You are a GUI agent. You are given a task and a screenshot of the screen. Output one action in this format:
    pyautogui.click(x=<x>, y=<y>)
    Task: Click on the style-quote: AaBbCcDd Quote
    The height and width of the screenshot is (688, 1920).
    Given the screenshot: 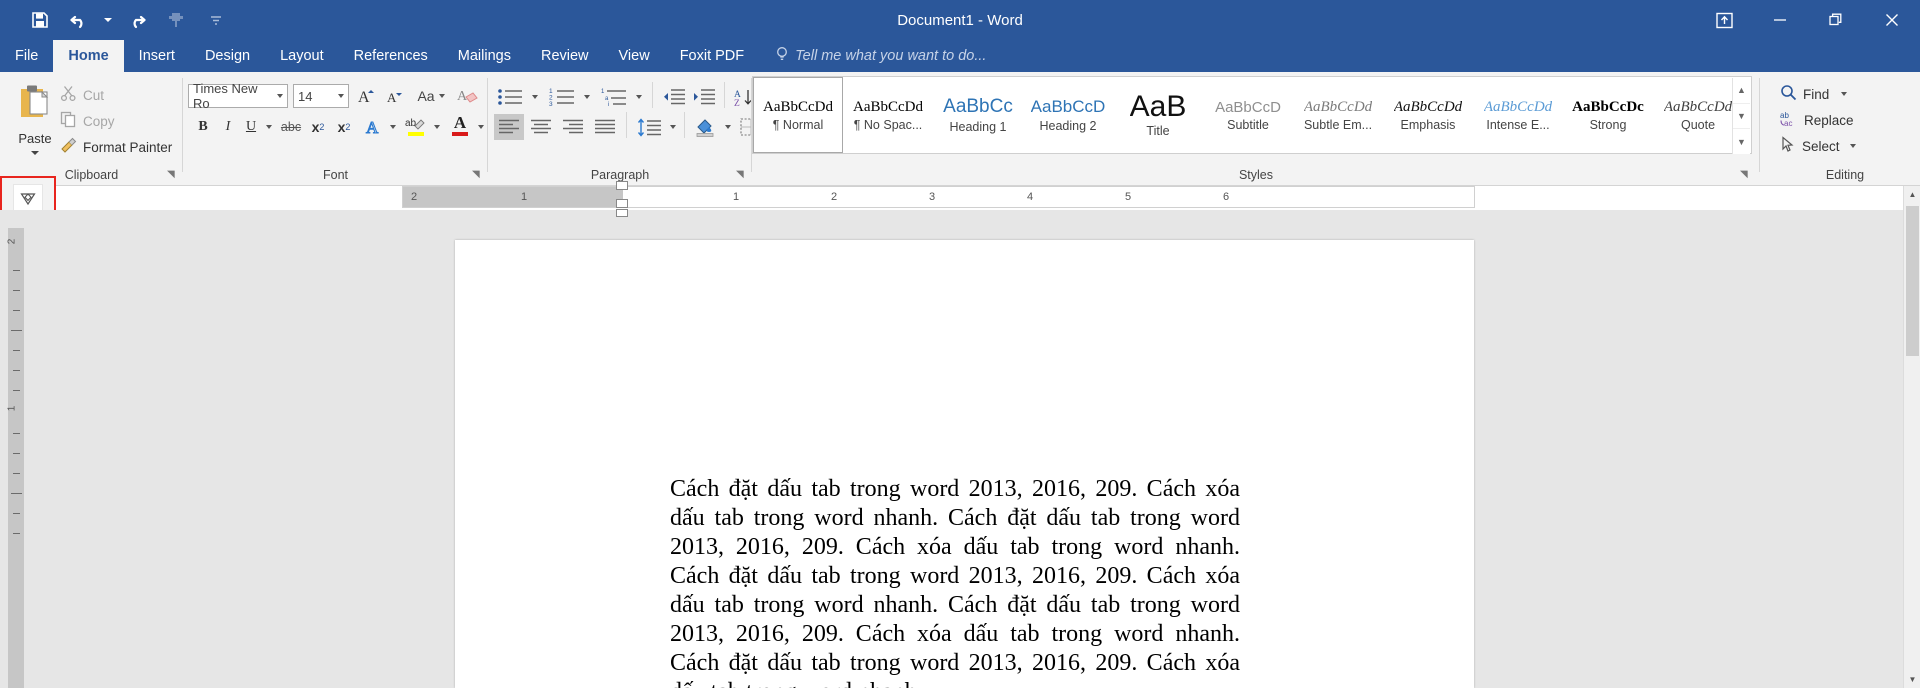 What is the action you would take?
    pyautogui.click(x=1698, y=115)
    